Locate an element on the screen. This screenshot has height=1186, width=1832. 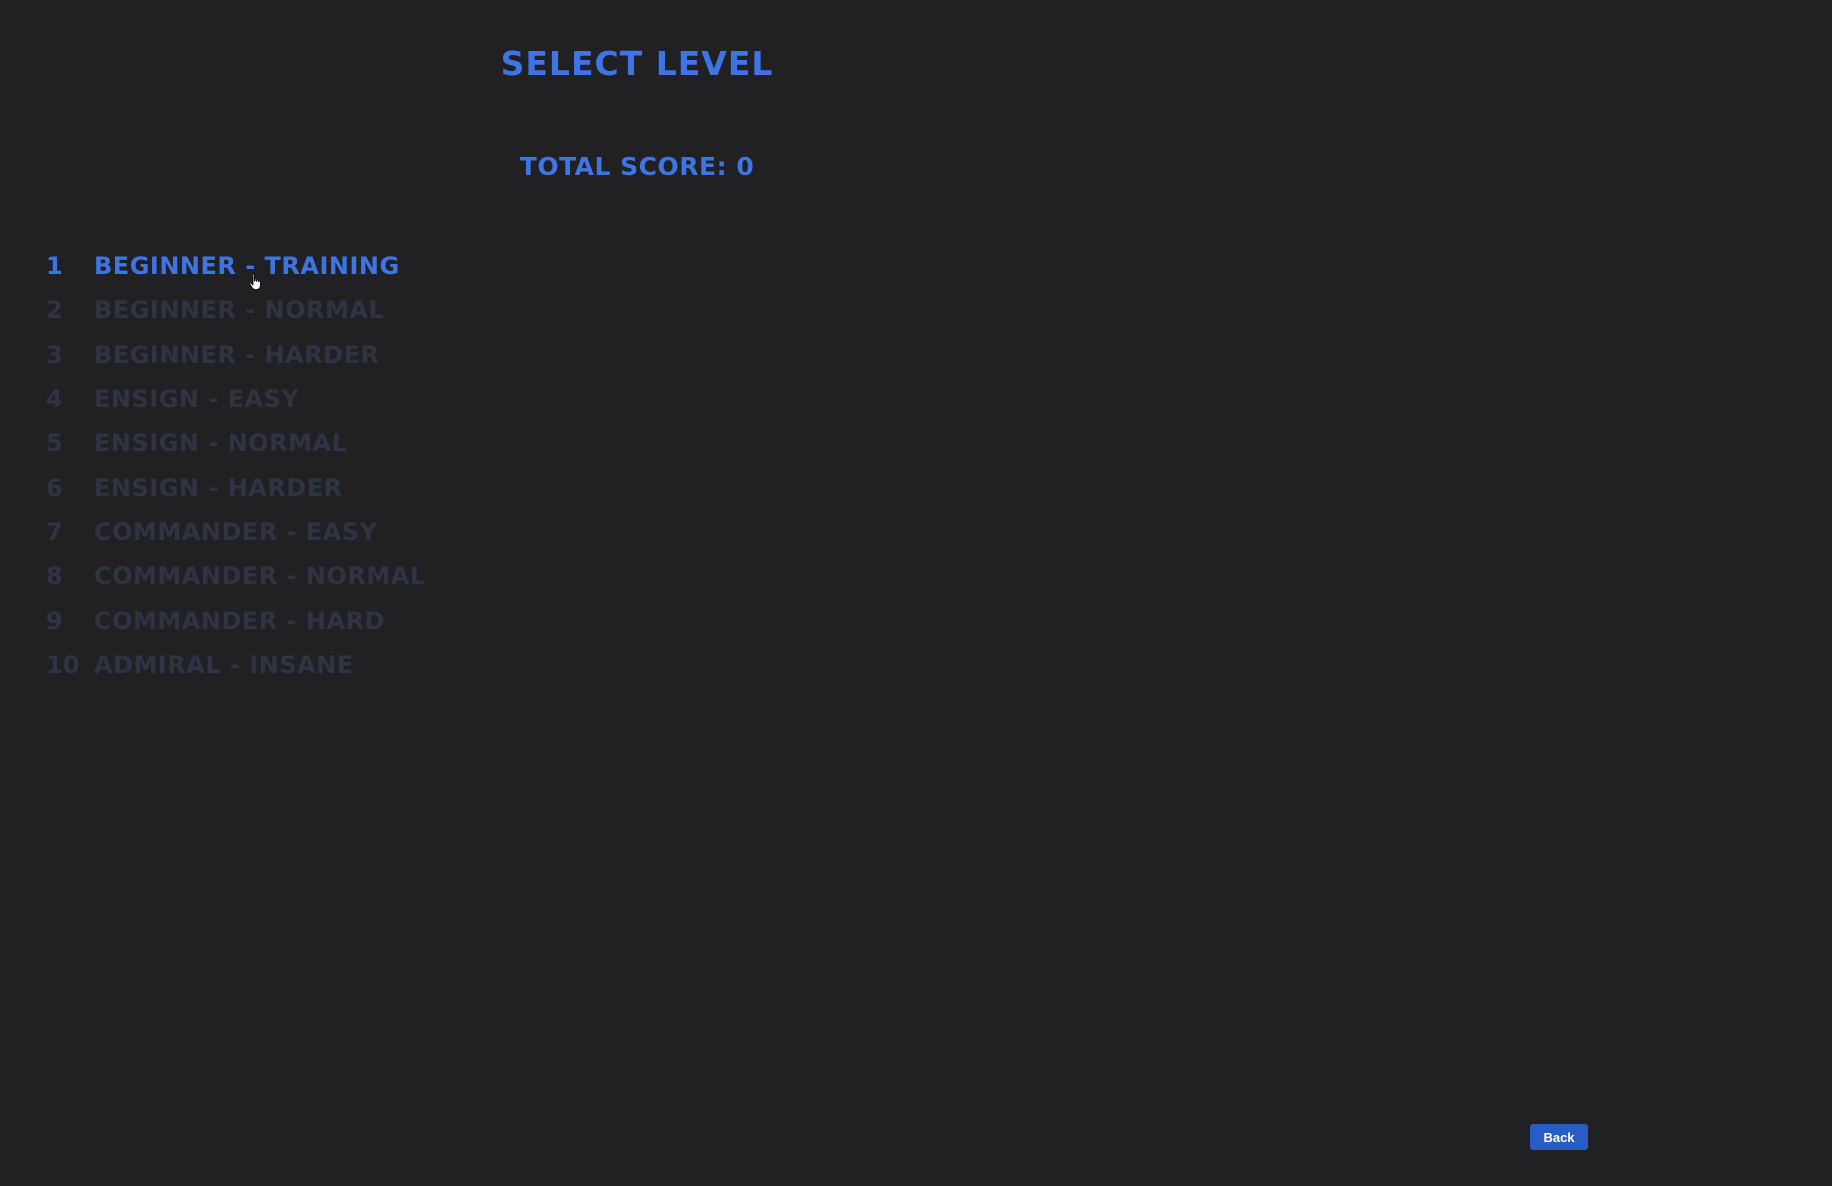
level-item-4: 4 ENSIGN - EASY is located at coordinates (236, 399).